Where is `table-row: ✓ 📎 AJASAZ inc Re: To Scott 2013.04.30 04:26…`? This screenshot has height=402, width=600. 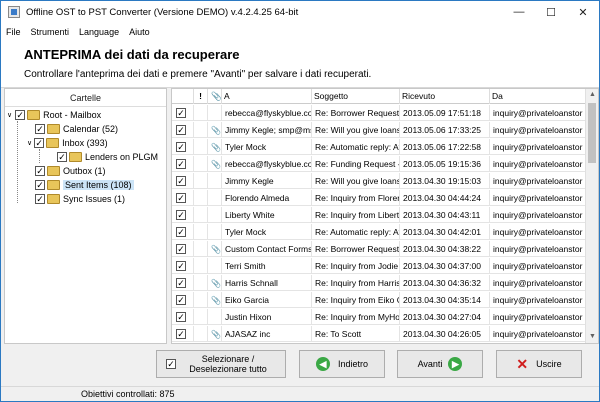
table-row: ✓ 📎 AJASAZ inc Re: To Scott 2013.04.30 04:26… is located at coordinates (379, 334).